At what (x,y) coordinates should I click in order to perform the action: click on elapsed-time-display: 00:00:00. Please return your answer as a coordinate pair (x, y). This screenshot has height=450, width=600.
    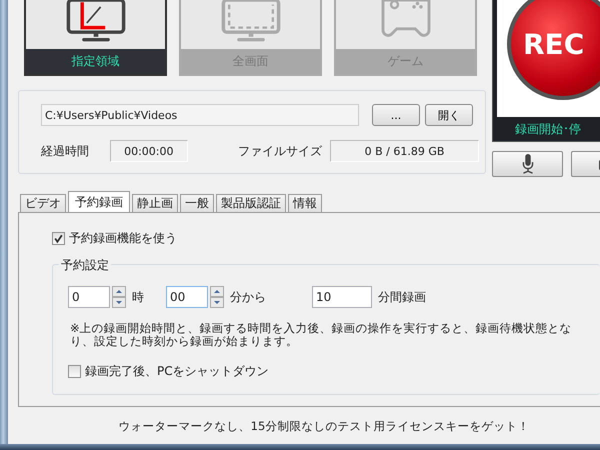
    Looking at the image, I should click on (149, 151).